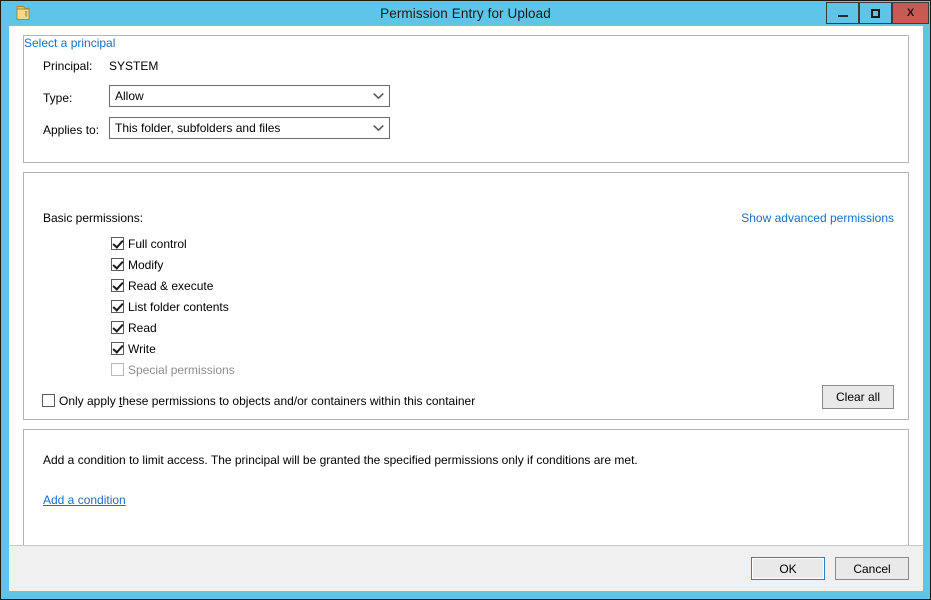 The image size is (931, 600). What do you see at coordinates (198, 128) in the screenshot?
I see `applies-to-selected-value: This folder, subfolders and files` at bounding box center [198, 128].